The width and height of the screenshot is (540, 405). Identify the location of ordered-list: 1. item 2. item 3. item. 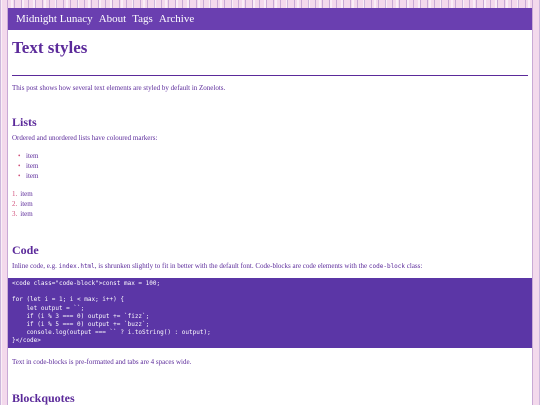
(270, 204).